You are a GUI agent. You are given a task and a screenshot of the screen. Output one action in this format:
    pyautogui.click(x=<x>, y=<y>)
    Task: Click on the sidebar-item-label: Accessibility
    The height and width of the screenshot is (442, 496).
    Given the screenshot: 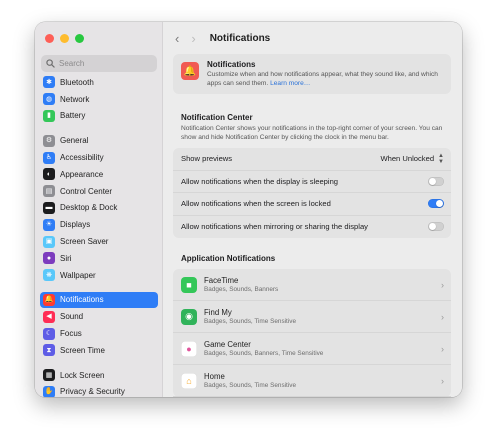 What is the action you would take?
    pyautogui.click(x=82, y=158)
    